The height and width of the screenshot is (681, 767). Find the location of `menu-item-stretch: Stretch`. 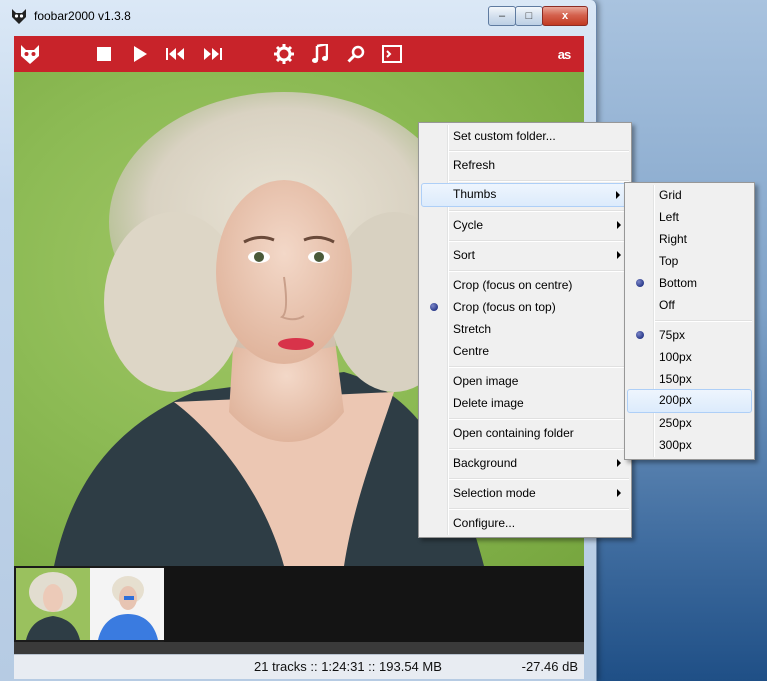

menu-item-stretch: Stretch is located at coordinates (525, 329).